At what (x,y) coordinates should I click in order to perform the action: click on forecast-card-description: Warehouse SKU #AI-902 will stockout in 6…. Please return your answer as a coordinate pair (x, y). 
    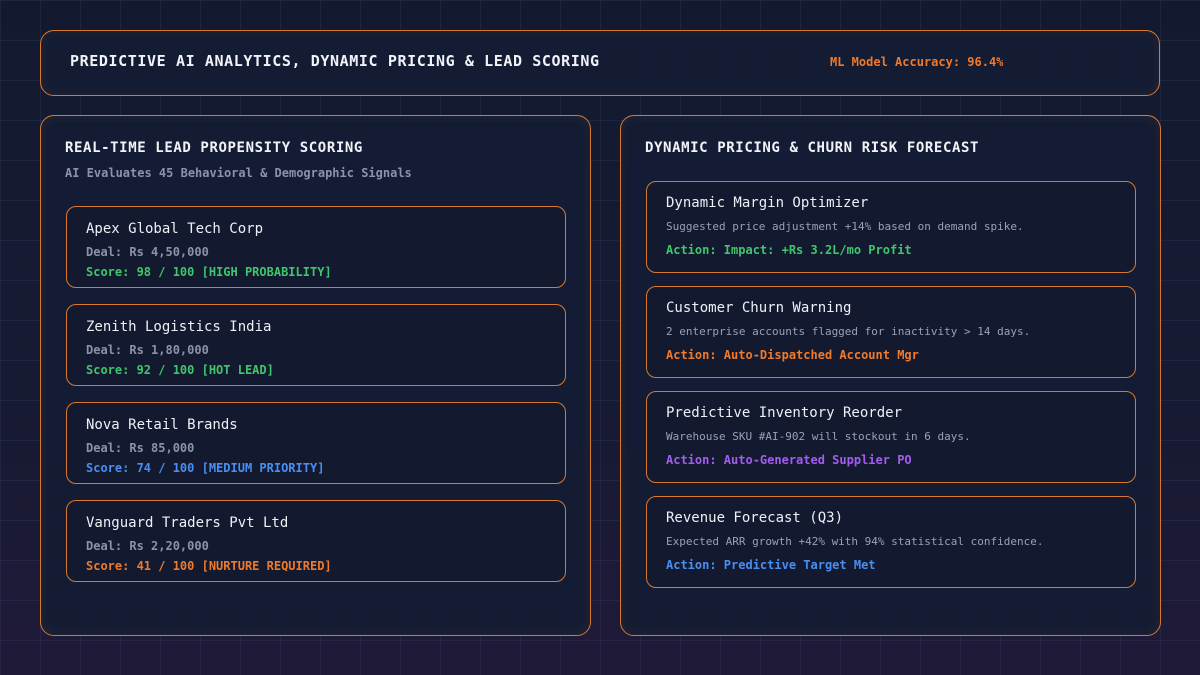
    Looking at the image, I should click on (818, 436).